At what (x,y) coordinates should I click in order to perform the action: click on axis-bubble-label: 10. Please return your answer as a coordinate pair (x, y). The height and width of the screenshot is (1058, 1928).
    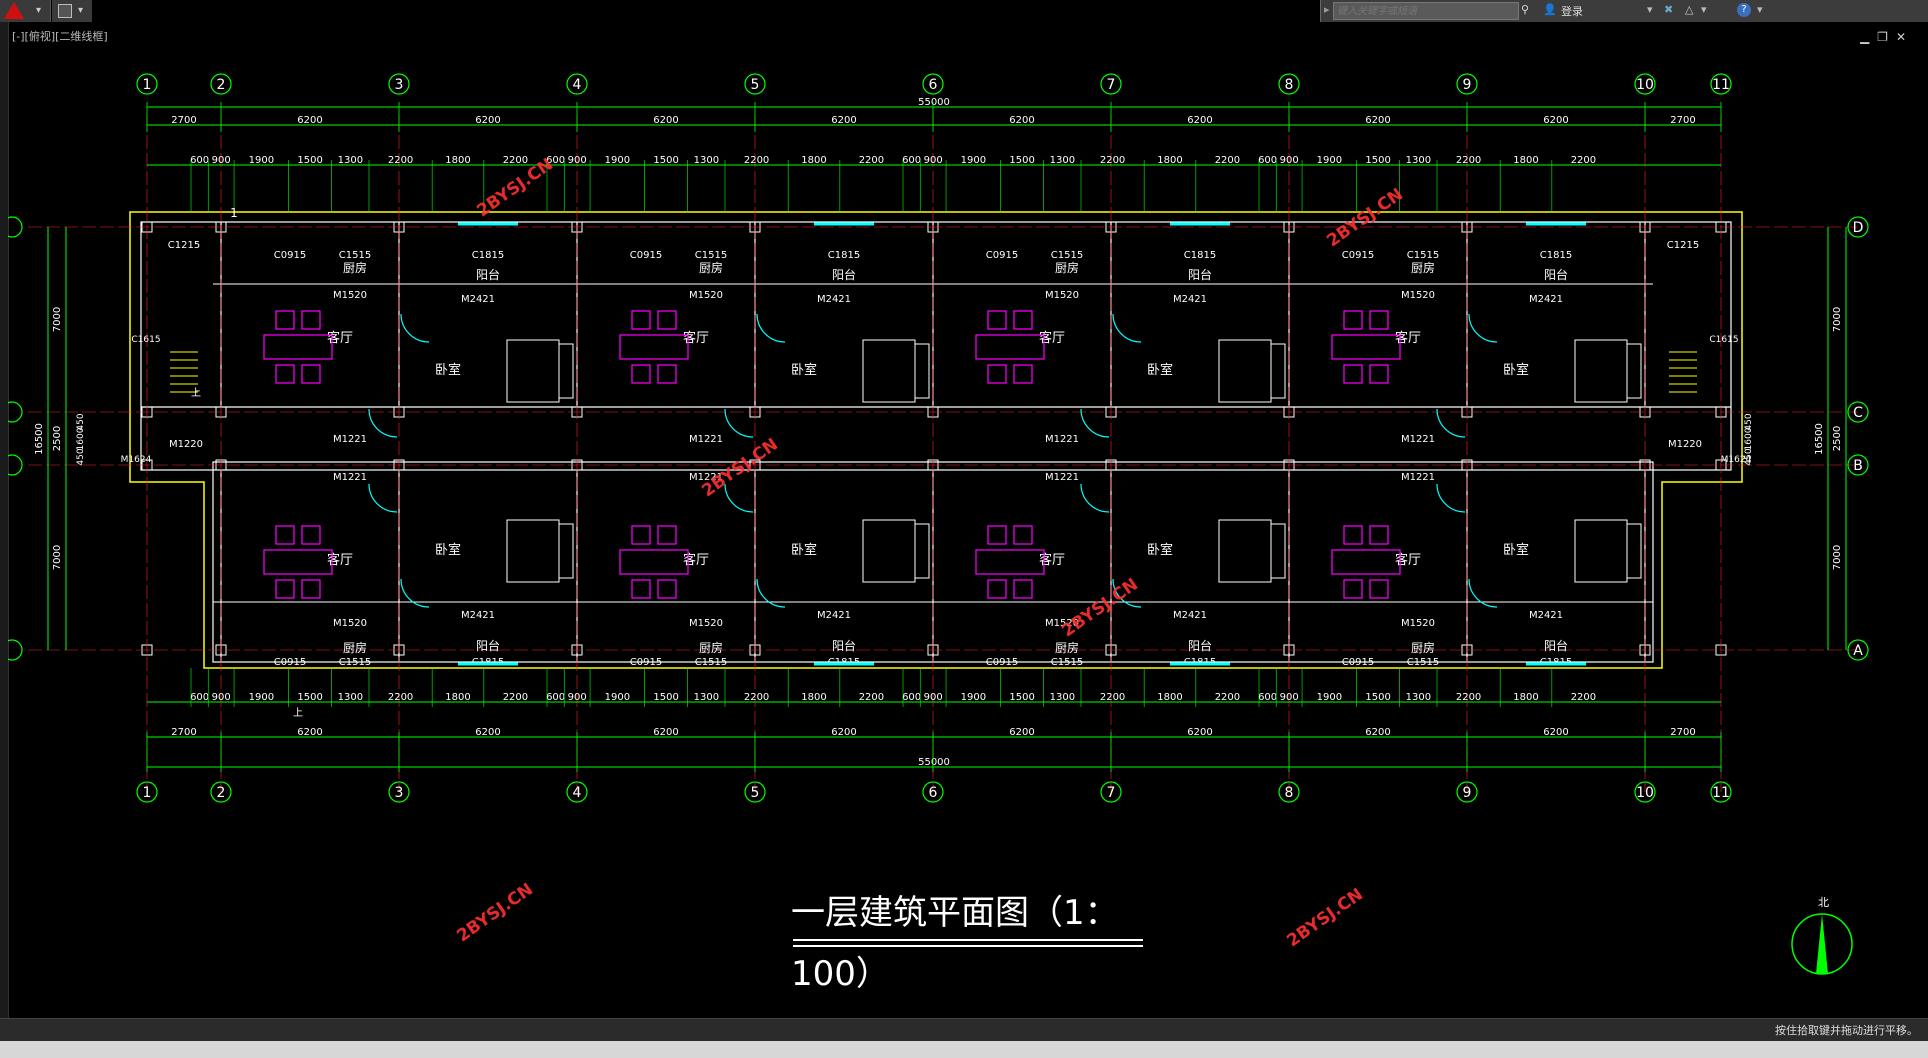
    Looking at the image, I should click on (1645, 85).